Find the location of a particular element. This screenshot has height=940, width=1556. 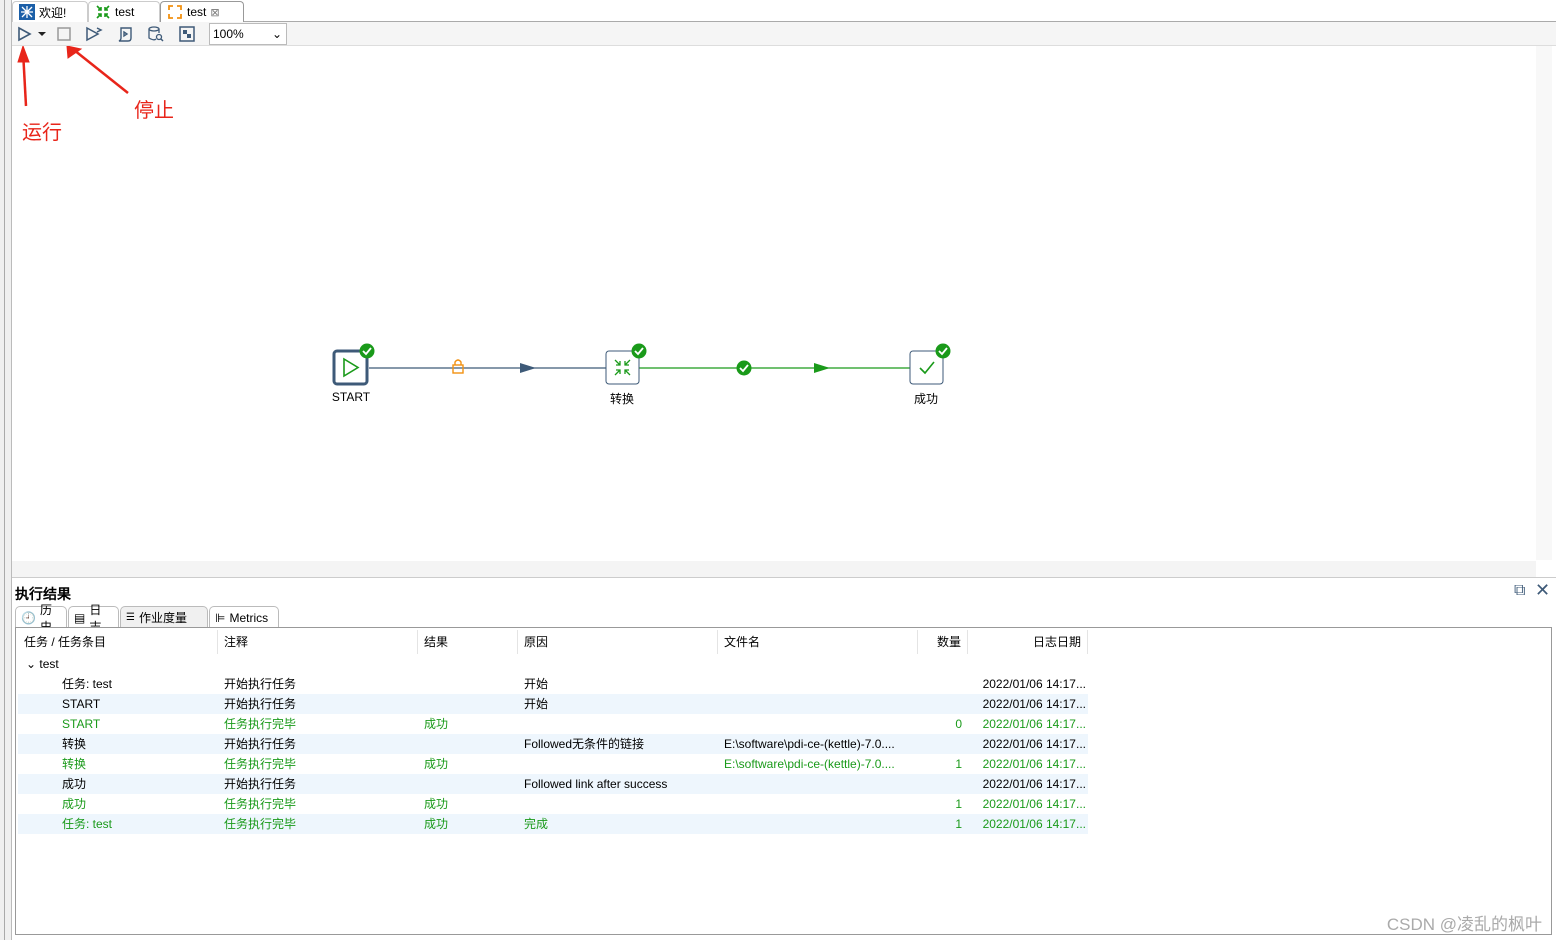

lock-icon is located at coordinates (458, 366).